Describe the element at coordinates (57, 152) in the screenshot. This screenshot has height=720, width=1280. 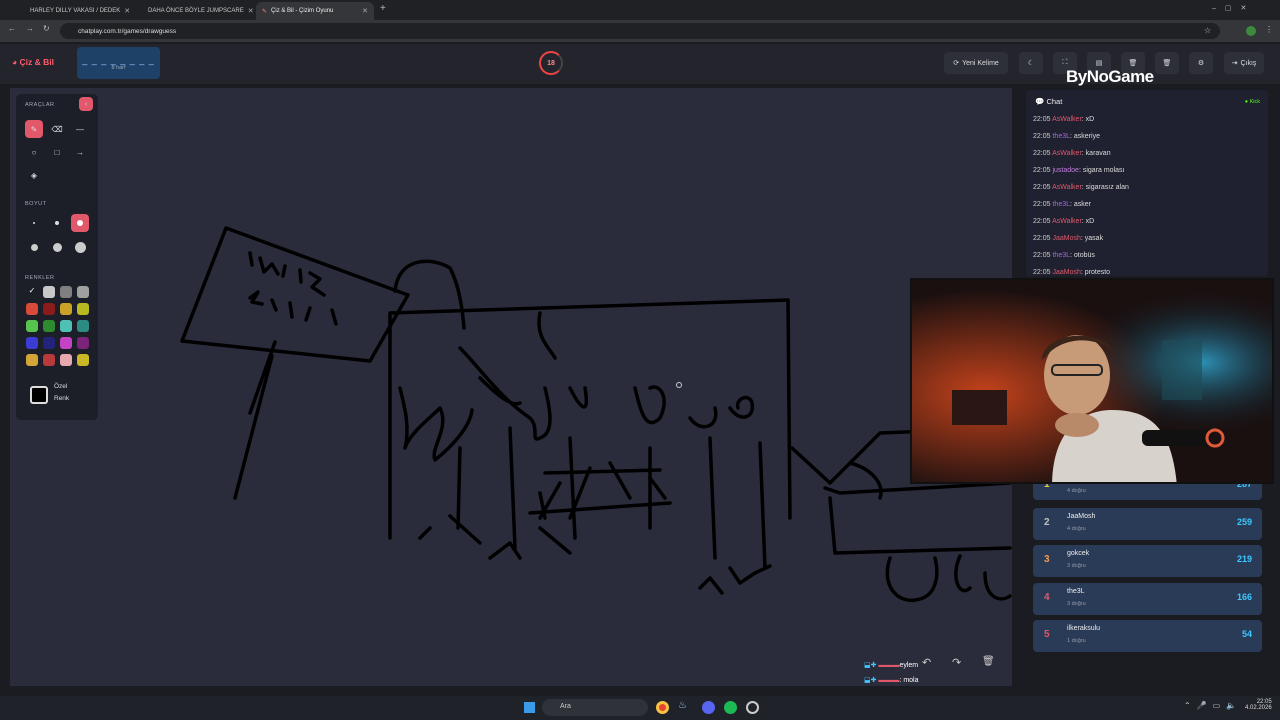
I see `rectangle-tool: □` at that location.